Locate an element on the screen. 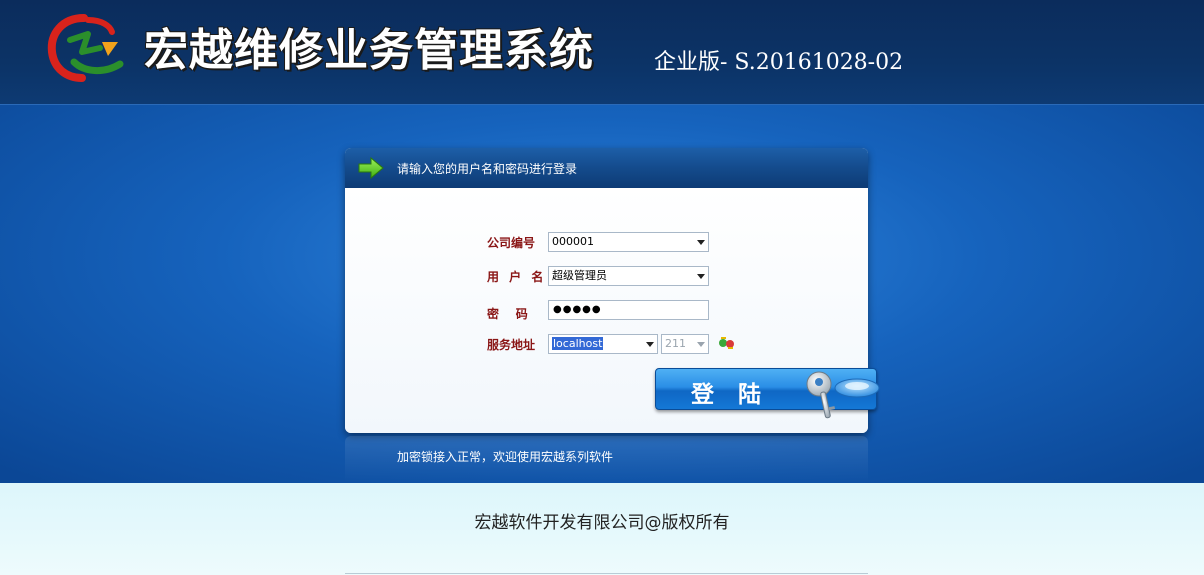 The width and height of the screenshot is (1204, 575). connect-test-icon is located at coordinates (727, 343).